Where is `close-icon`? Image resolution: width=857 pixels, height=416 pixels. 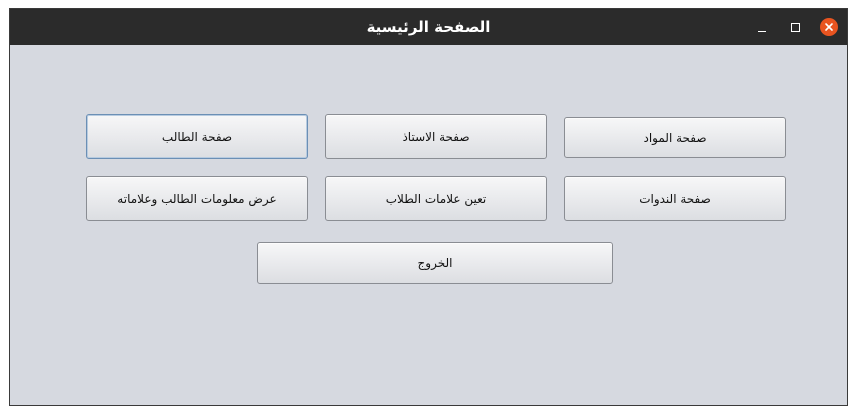
close-icon is located at coordinates (829, 27).